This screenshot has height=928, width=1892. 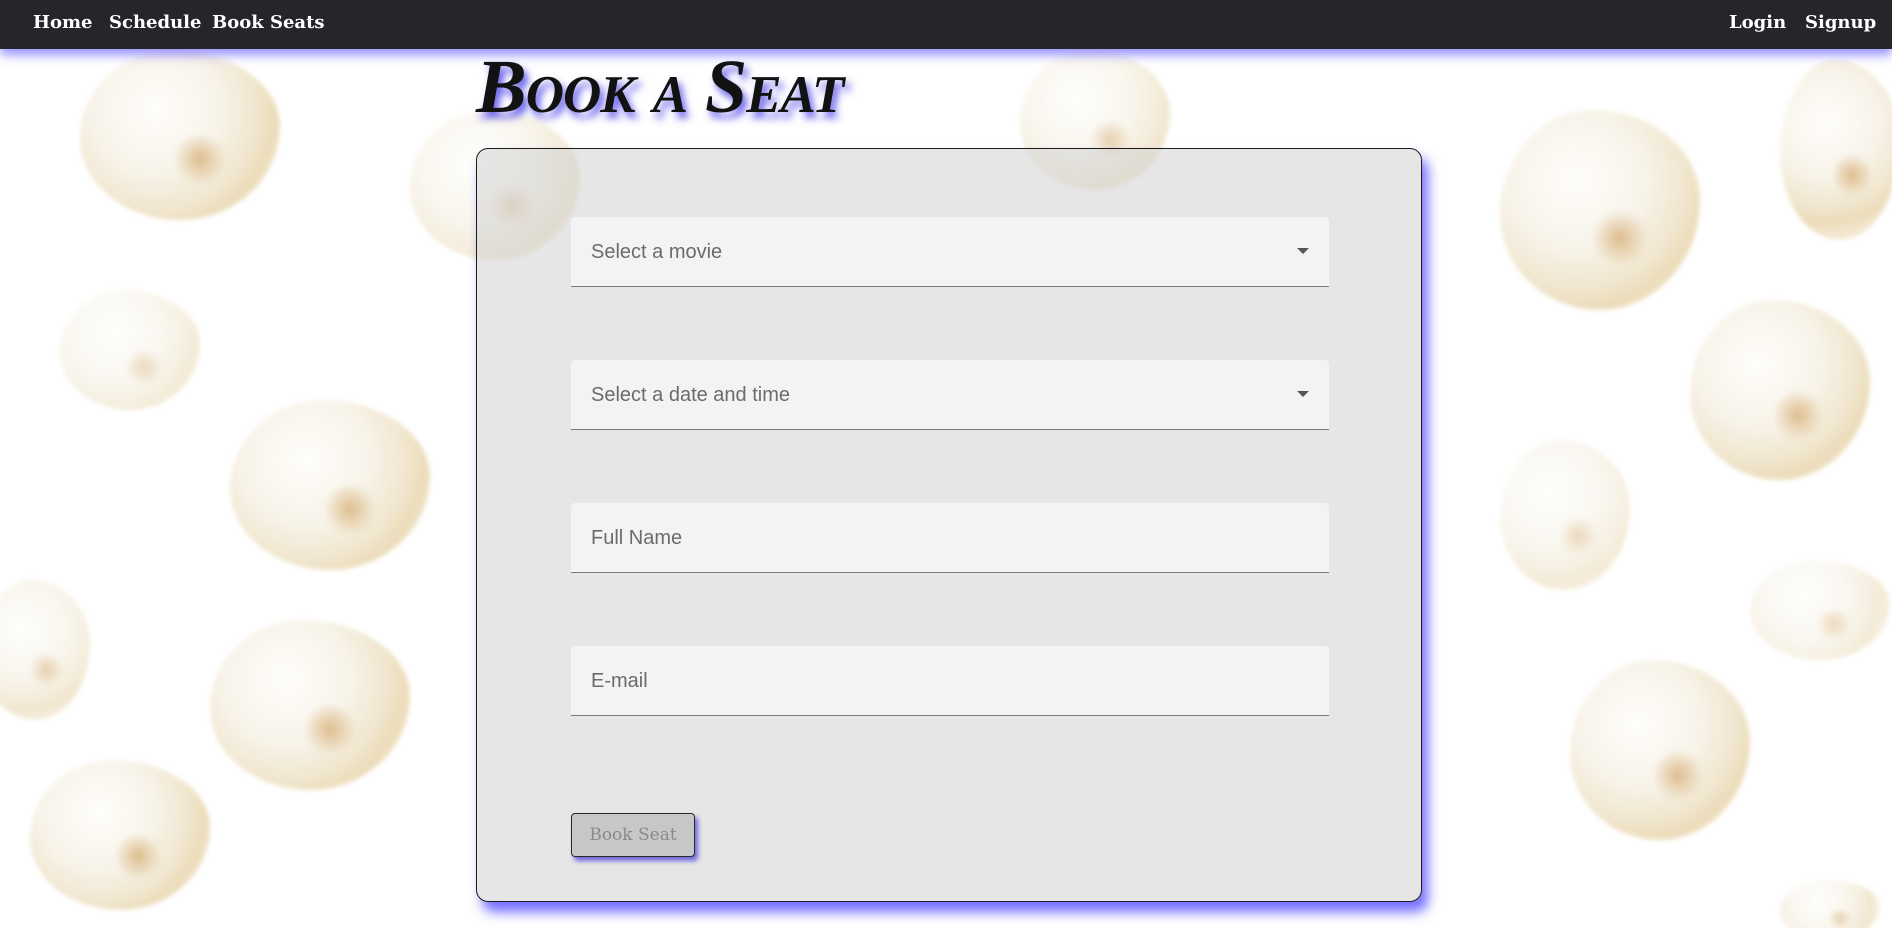 I want to click on full-name-placeholder: Full Name, so click(x=637, y=538).